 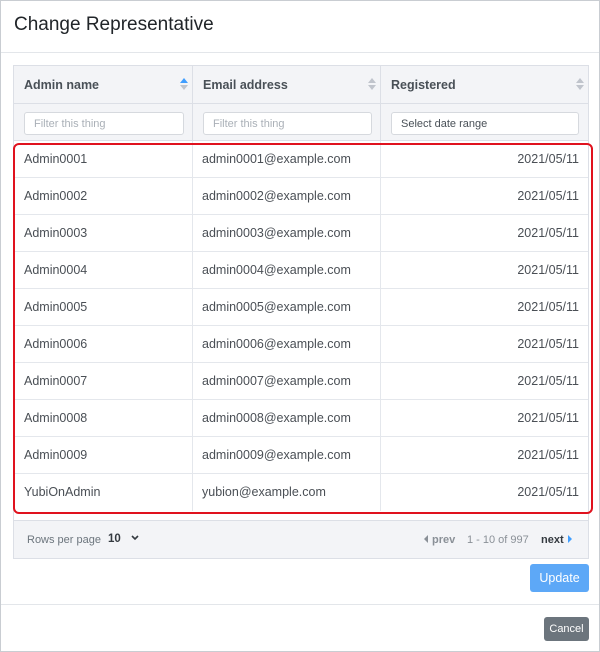 I want to click on admin-name-cell: Admin0001, so click(x=103, y=159).